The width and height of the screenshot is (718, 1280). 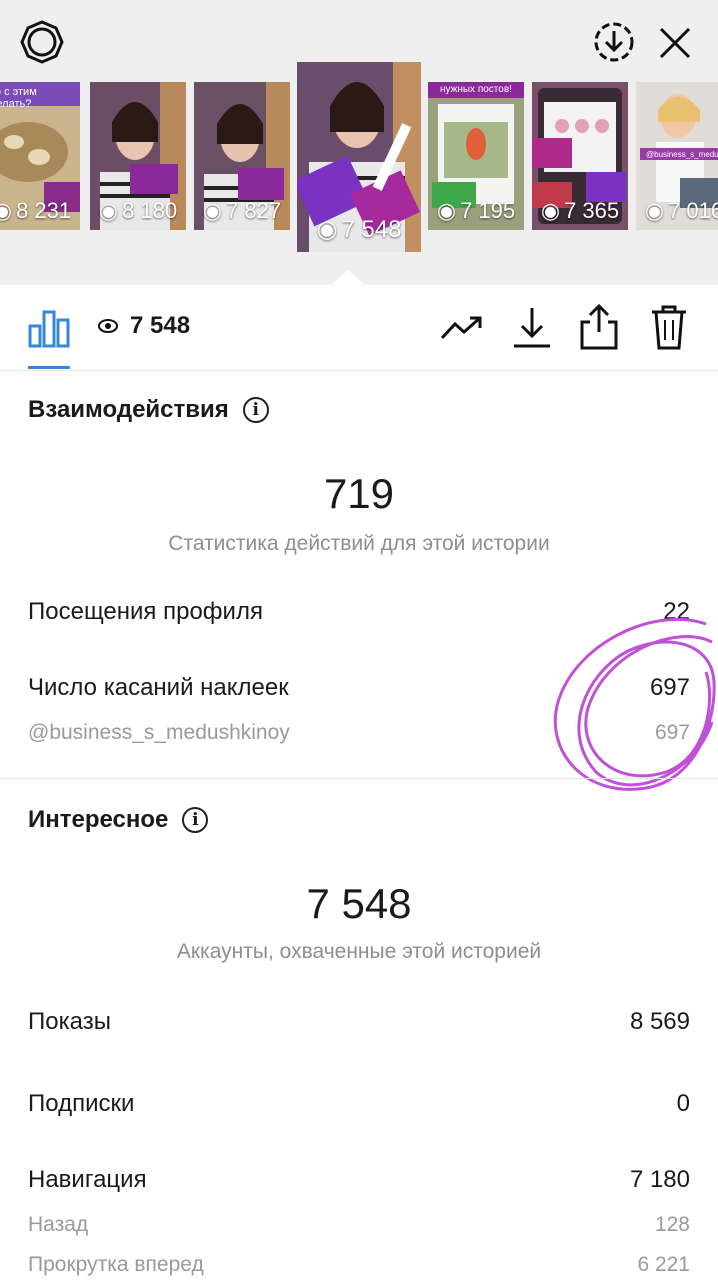 I want to click on views-count: 7 548, so click(x=144, y=326).